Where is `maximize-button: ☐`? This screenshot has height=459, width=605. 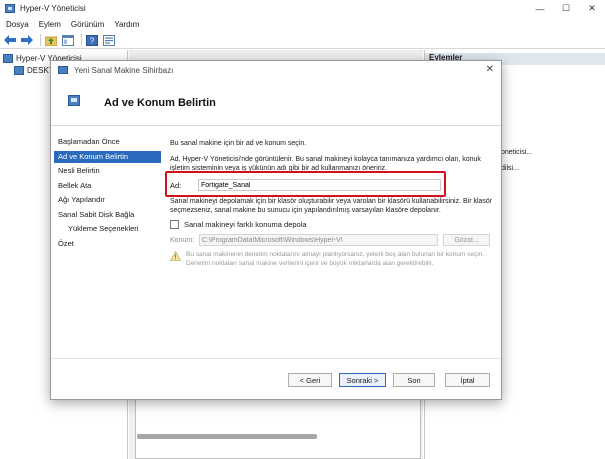
maximize-button: ☐ is located at coordinates (566, 8).